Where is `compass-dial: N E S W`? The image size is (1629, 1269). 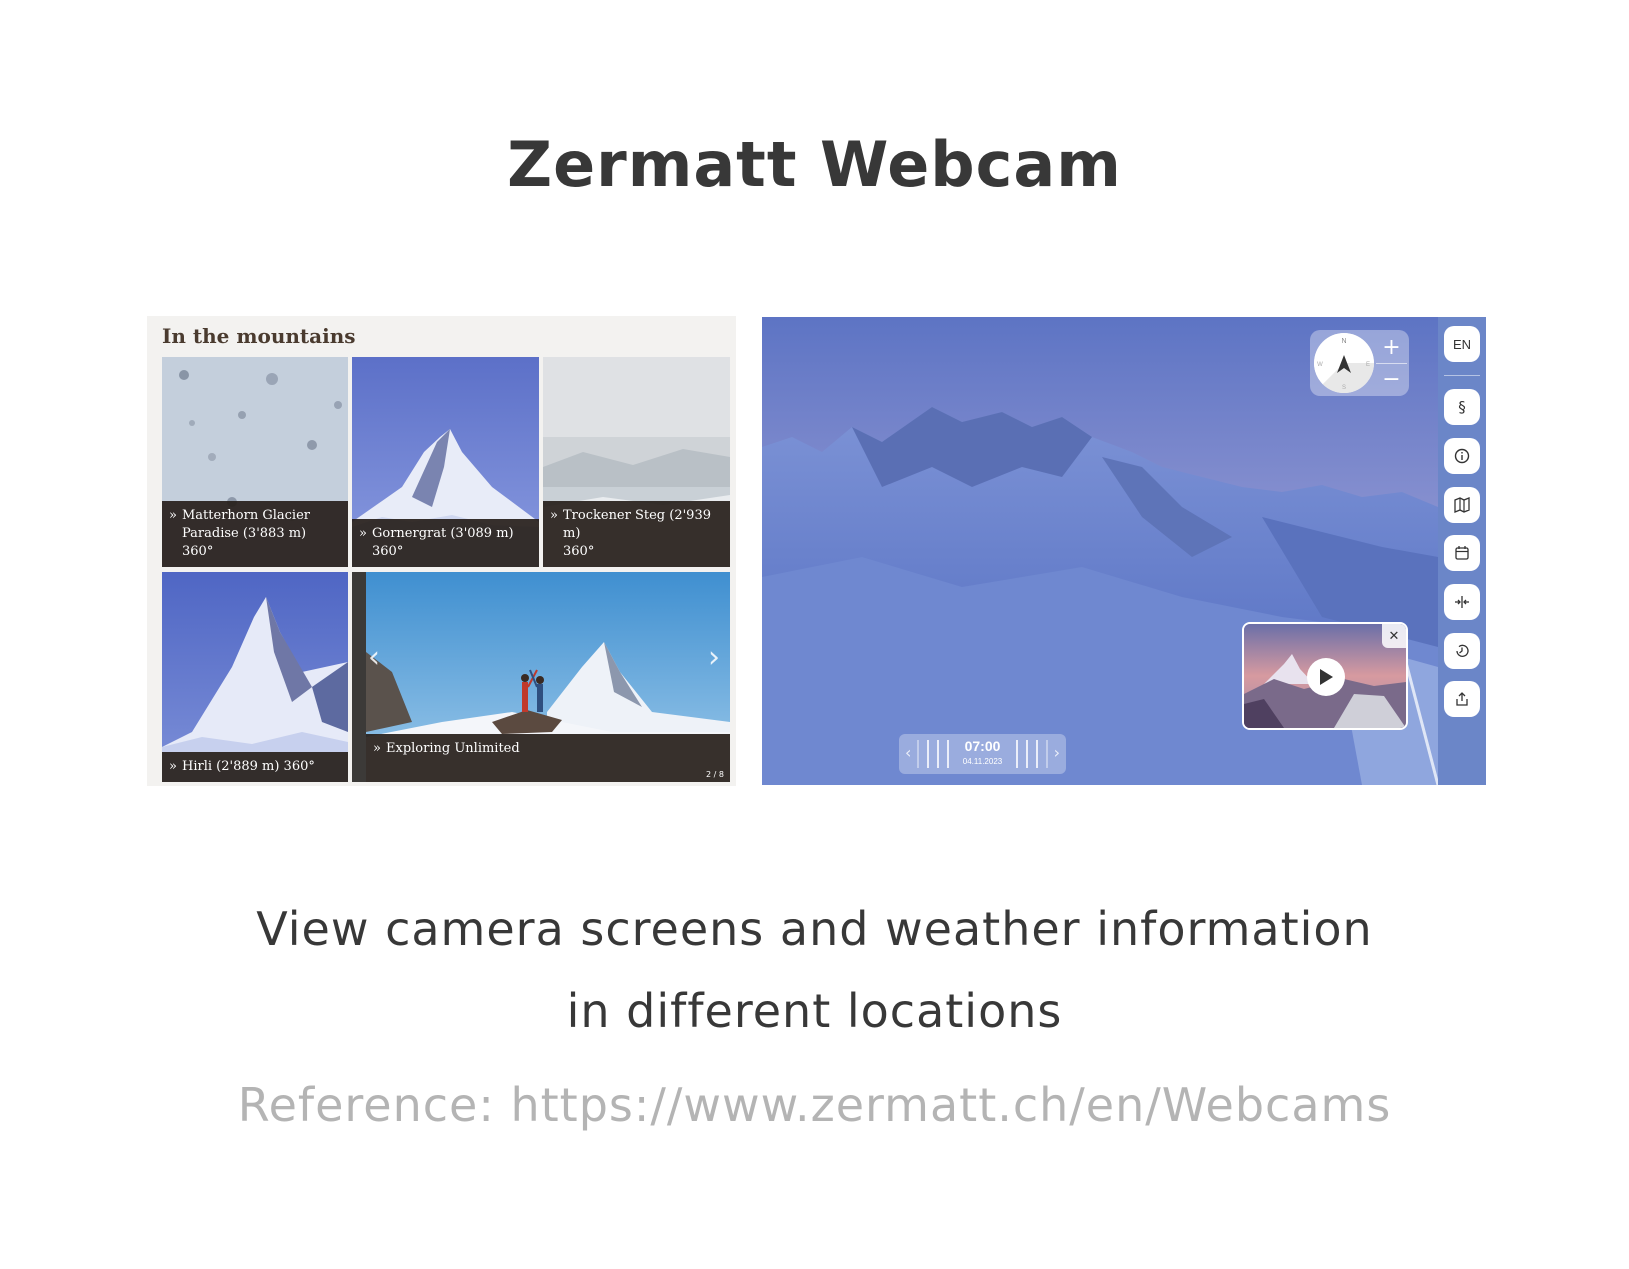 compass-dial: N E S W is located at coordinates (1344, 363).